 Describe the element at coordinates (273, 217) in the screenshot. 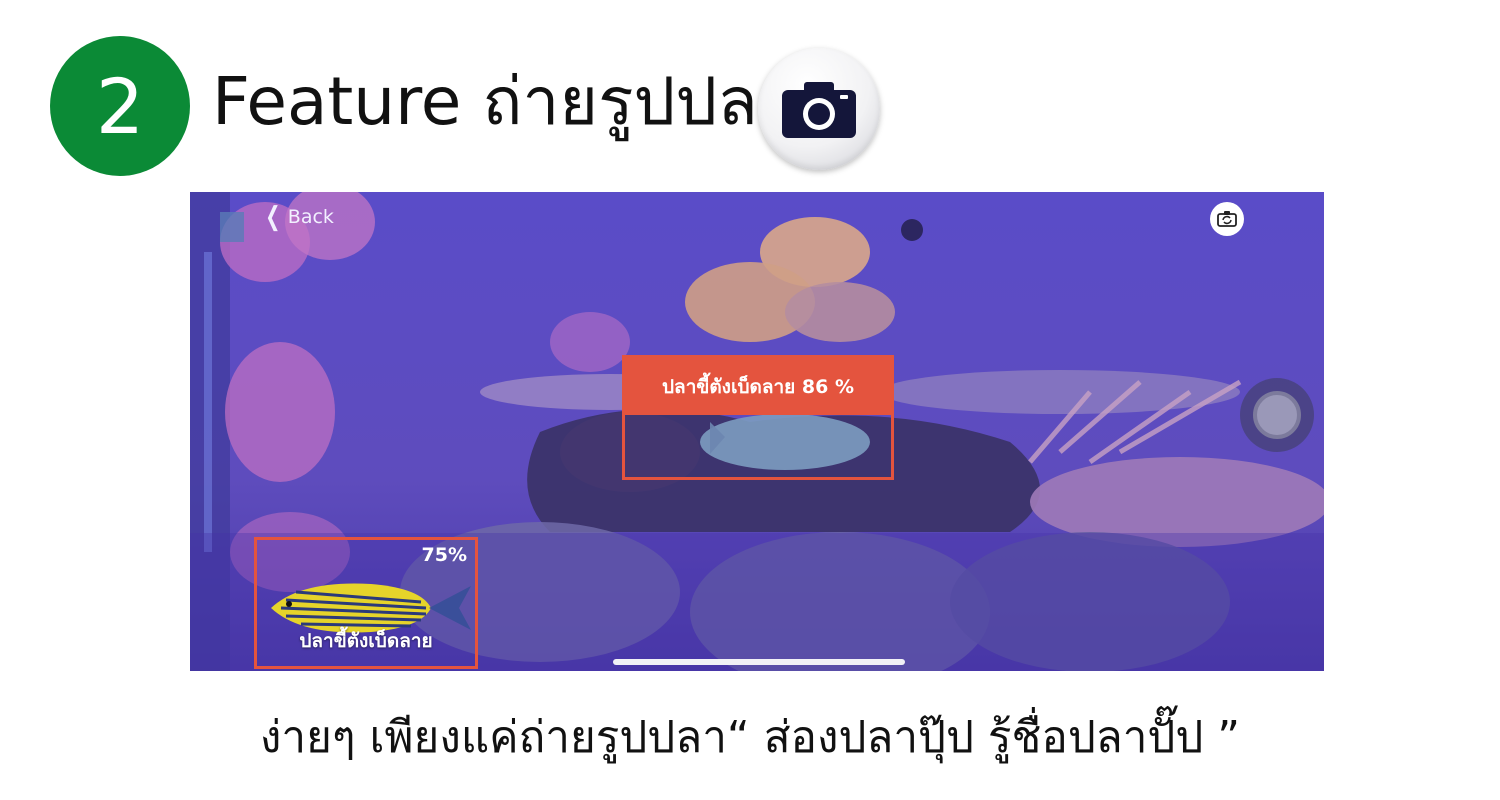

I see `chevron-left-icon: ❮` at that location.